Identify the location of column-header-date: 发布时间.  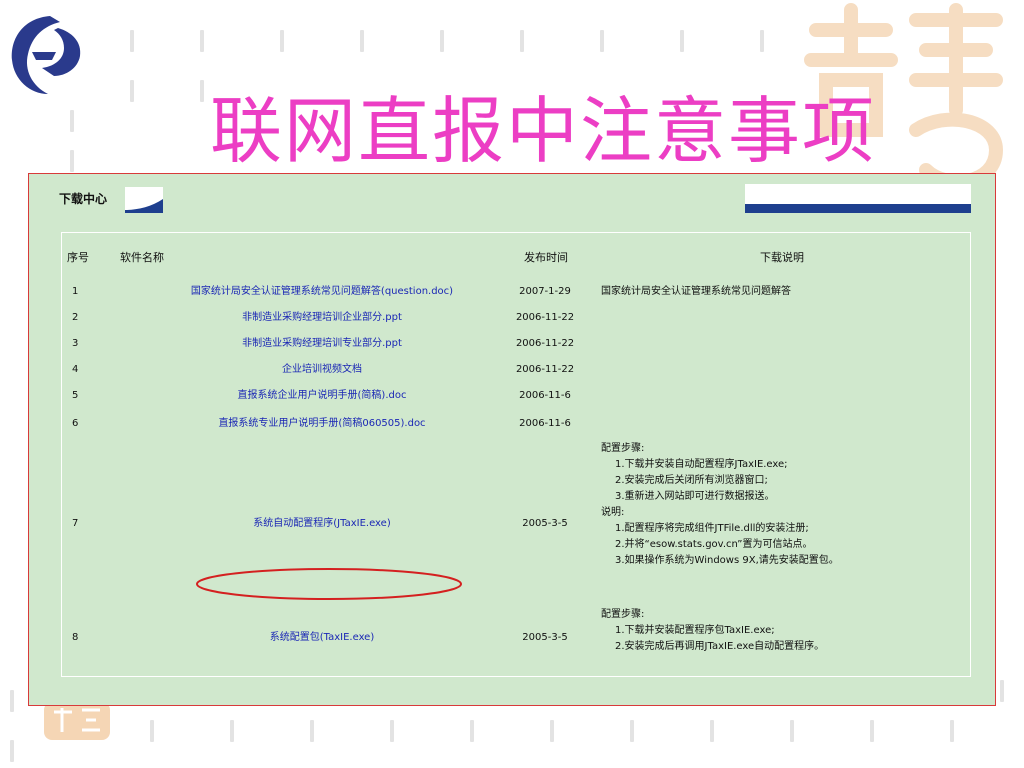
(546, 257).